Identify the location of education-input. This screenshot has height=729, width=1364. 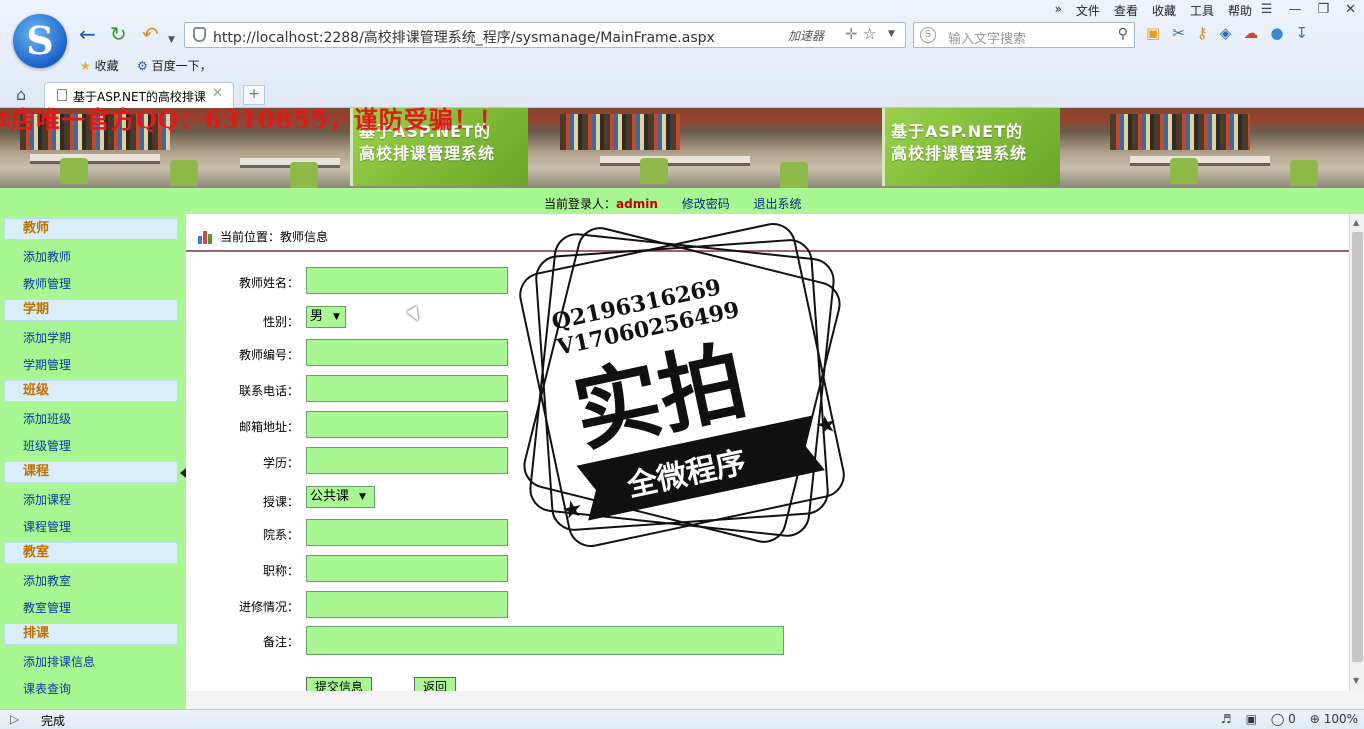
(407, 460).